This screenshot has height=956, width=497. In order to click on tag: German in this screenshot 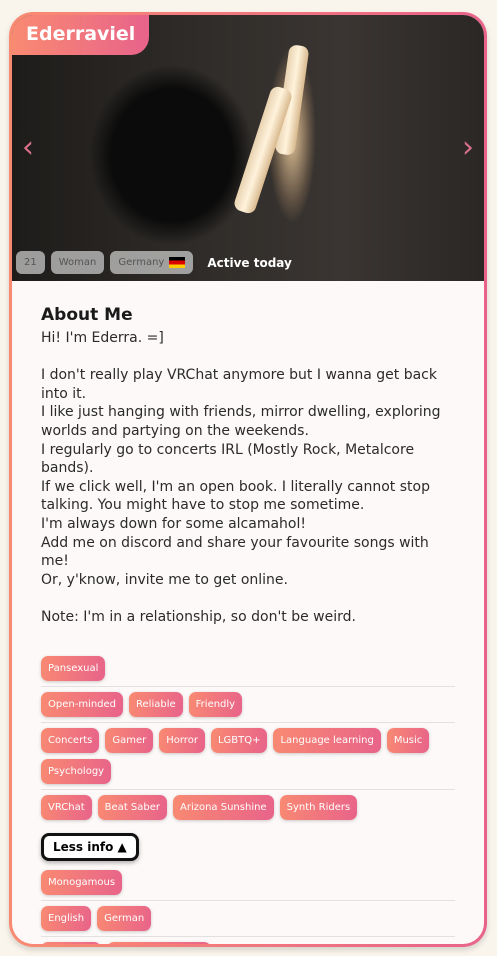, I will do `click(124, 918)`.